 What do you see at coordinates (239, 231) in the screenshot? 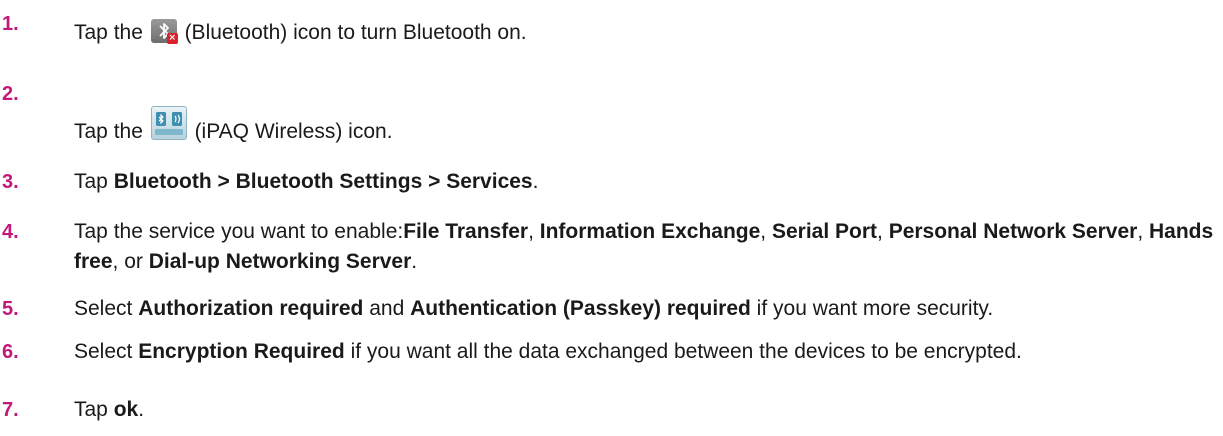
I see `plain-text: Tap the service you want to enable:` at bounding box center [239, 231].